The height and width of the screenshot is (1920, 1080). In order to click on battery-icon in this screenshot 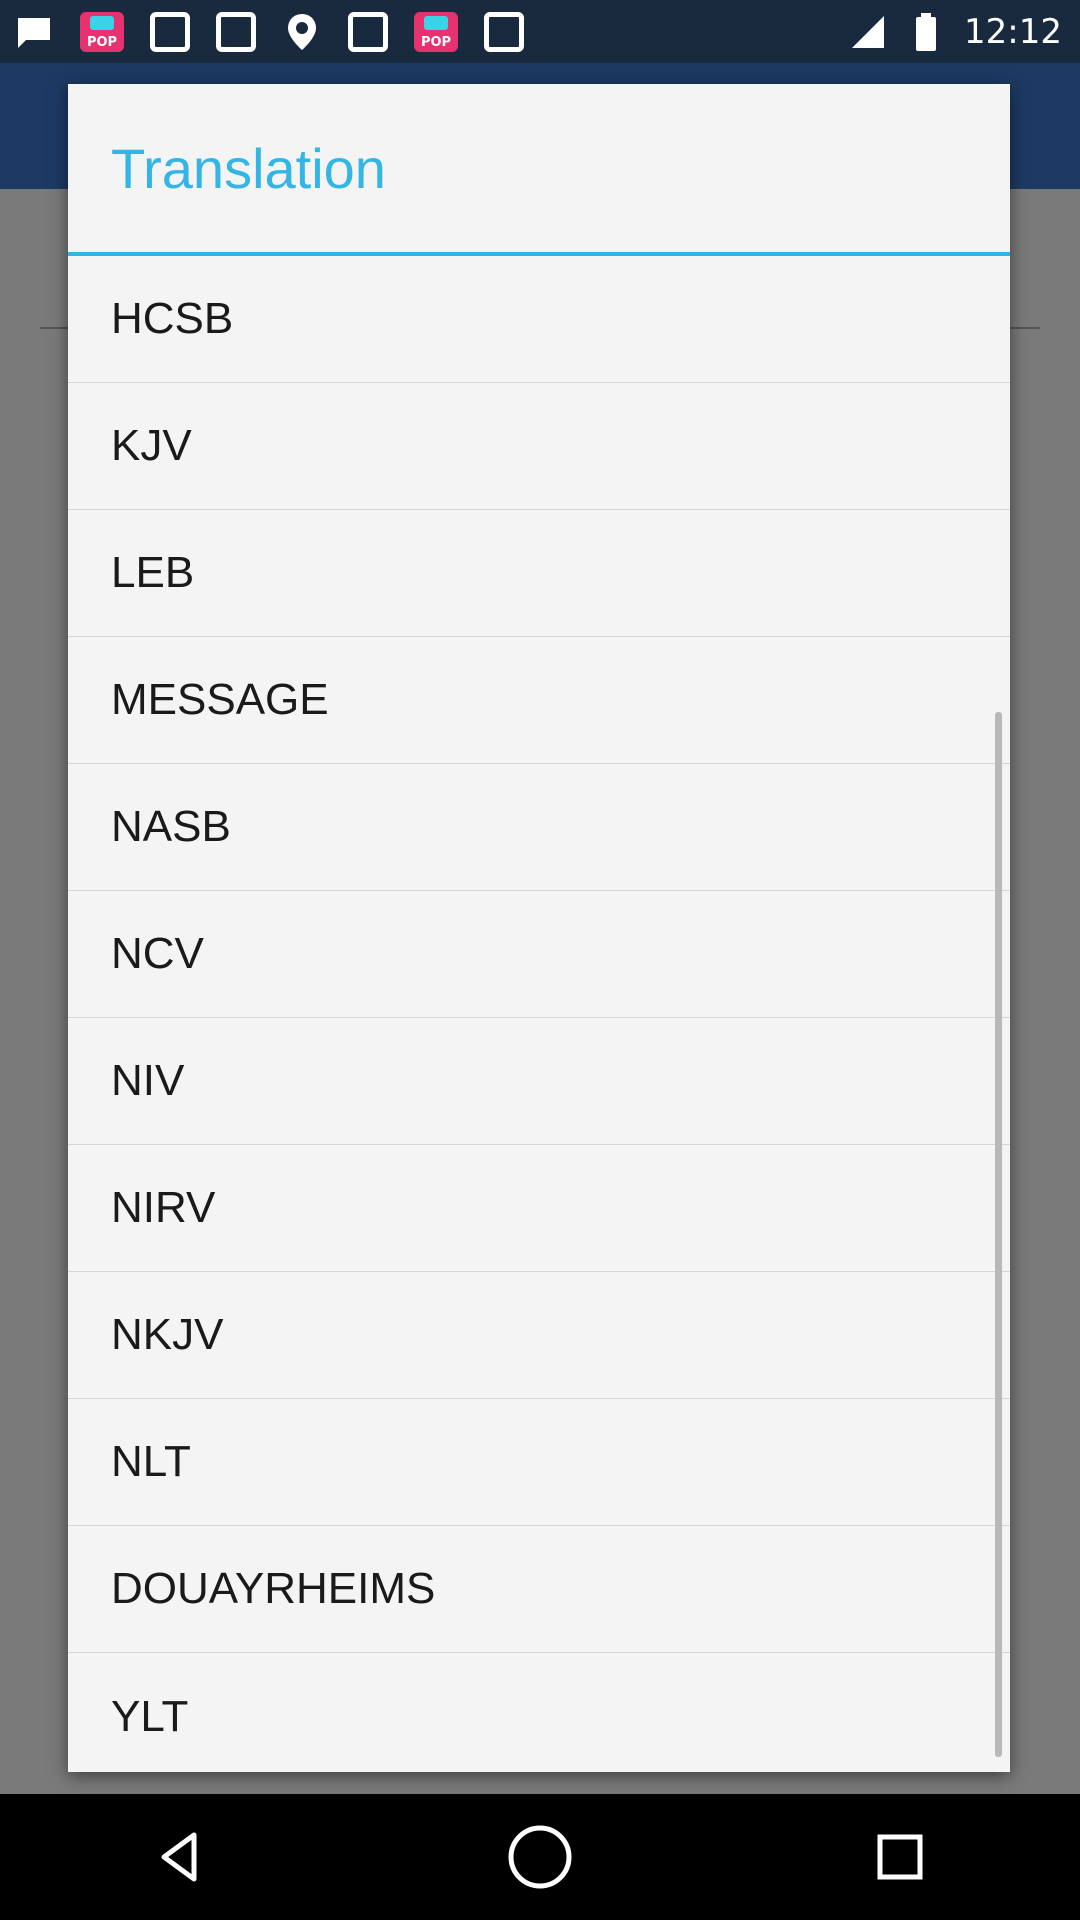, I will do `click(926, 32)`.